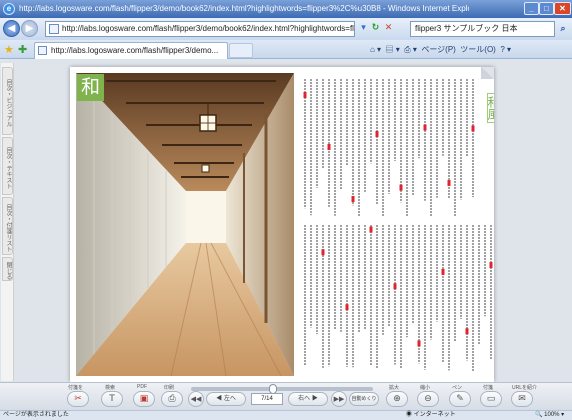 The width and height of the screenshot is (572, 420). I want to click on wa-badge: 和, so click(90, 87).